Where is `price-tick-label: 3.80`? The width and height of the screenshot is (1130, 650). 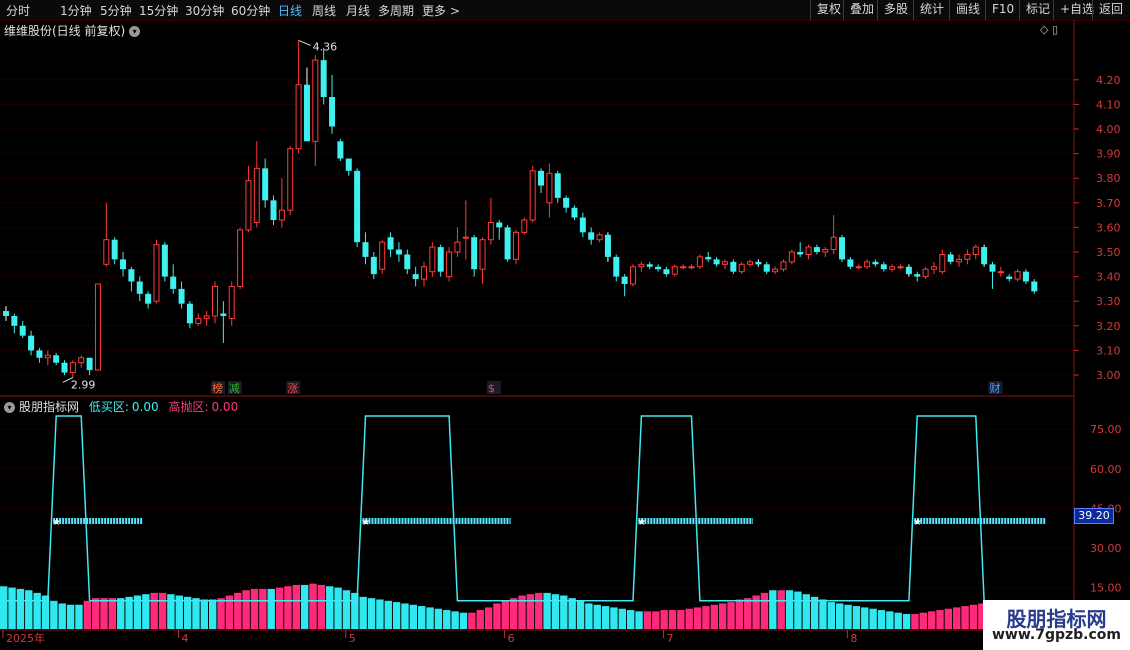
price-tick-label: 3.80 is located at coordinates (1108, 178).